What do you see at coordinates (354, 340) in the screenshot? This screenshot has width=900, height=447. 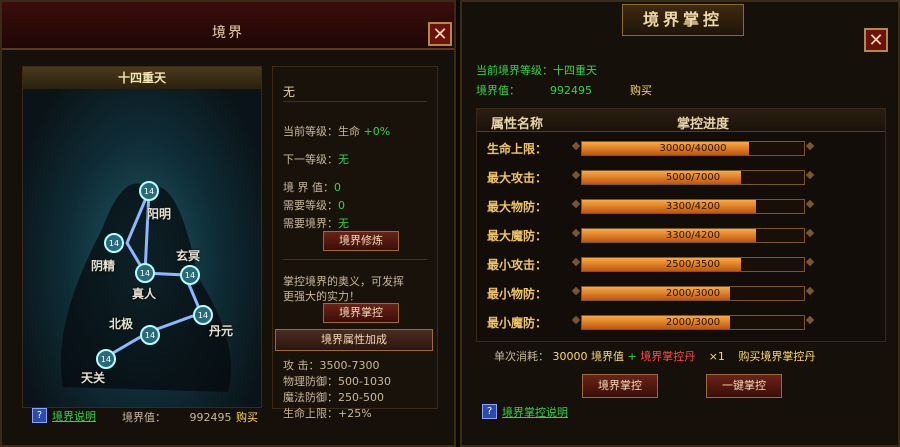 I see `attr-bonus-header: 境界属性加成` at bounding box center [354, 340].